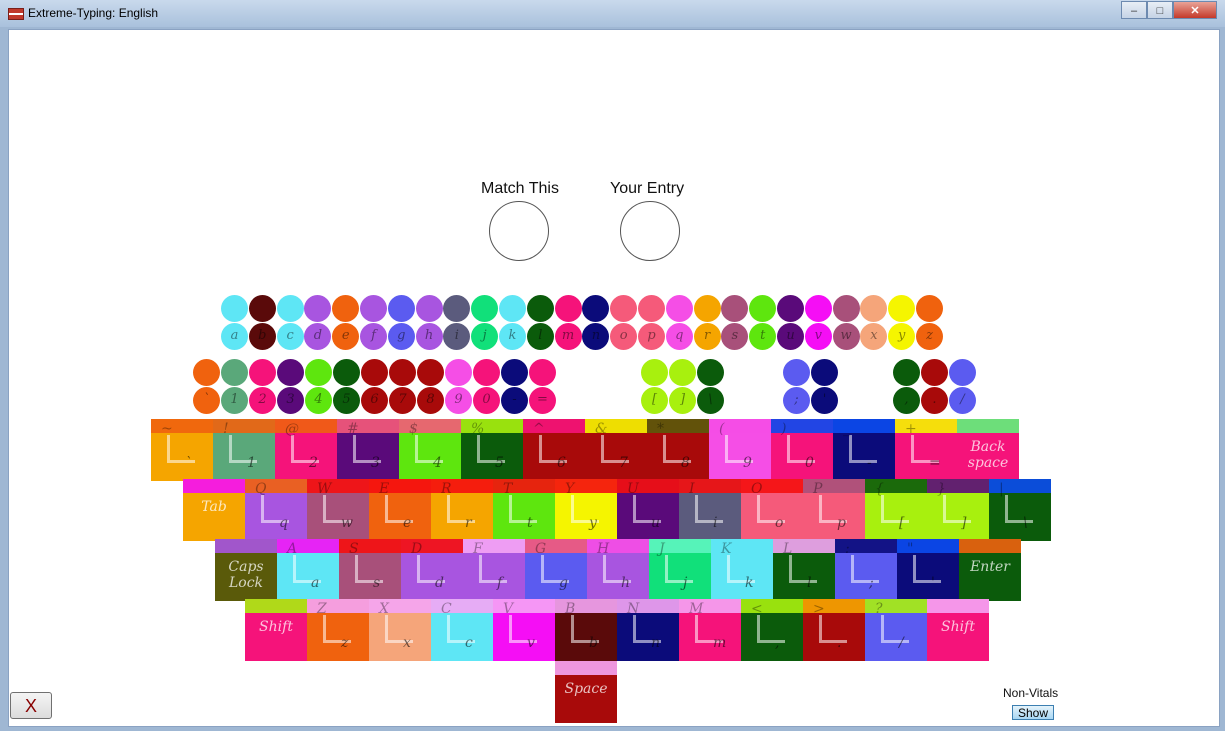 The height and width of the screenshot is (731, 1225). Describe the element at coordinates (244, 450) in the screenshot. I see `key-char: ! 1` at that location.